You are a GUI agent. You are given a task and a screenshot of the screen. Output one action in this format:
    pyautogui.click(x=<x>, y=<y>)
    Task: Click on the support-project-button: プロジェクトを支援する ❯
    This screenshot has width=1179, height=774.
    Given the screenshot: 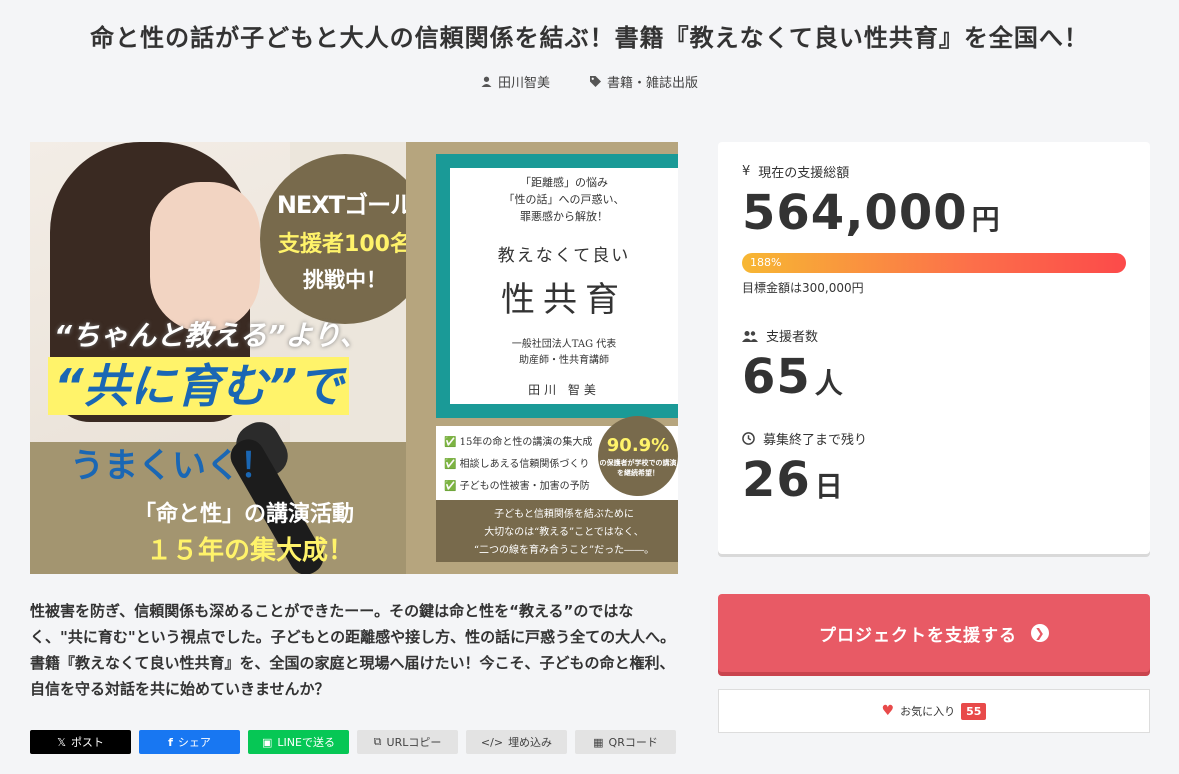 What is the action you would take?
    pyautogui.click(x=934, y=633)
    